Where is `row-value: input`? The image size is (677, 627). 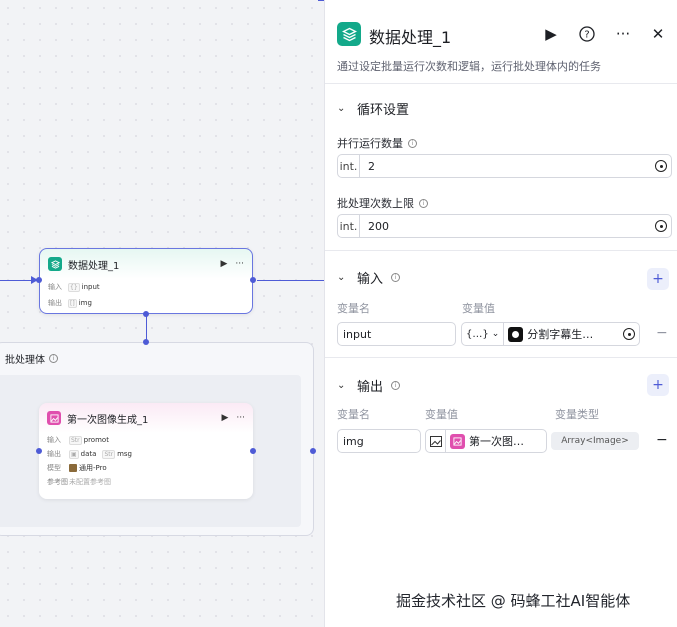
row-value: input is located at coordinates (90, 287).